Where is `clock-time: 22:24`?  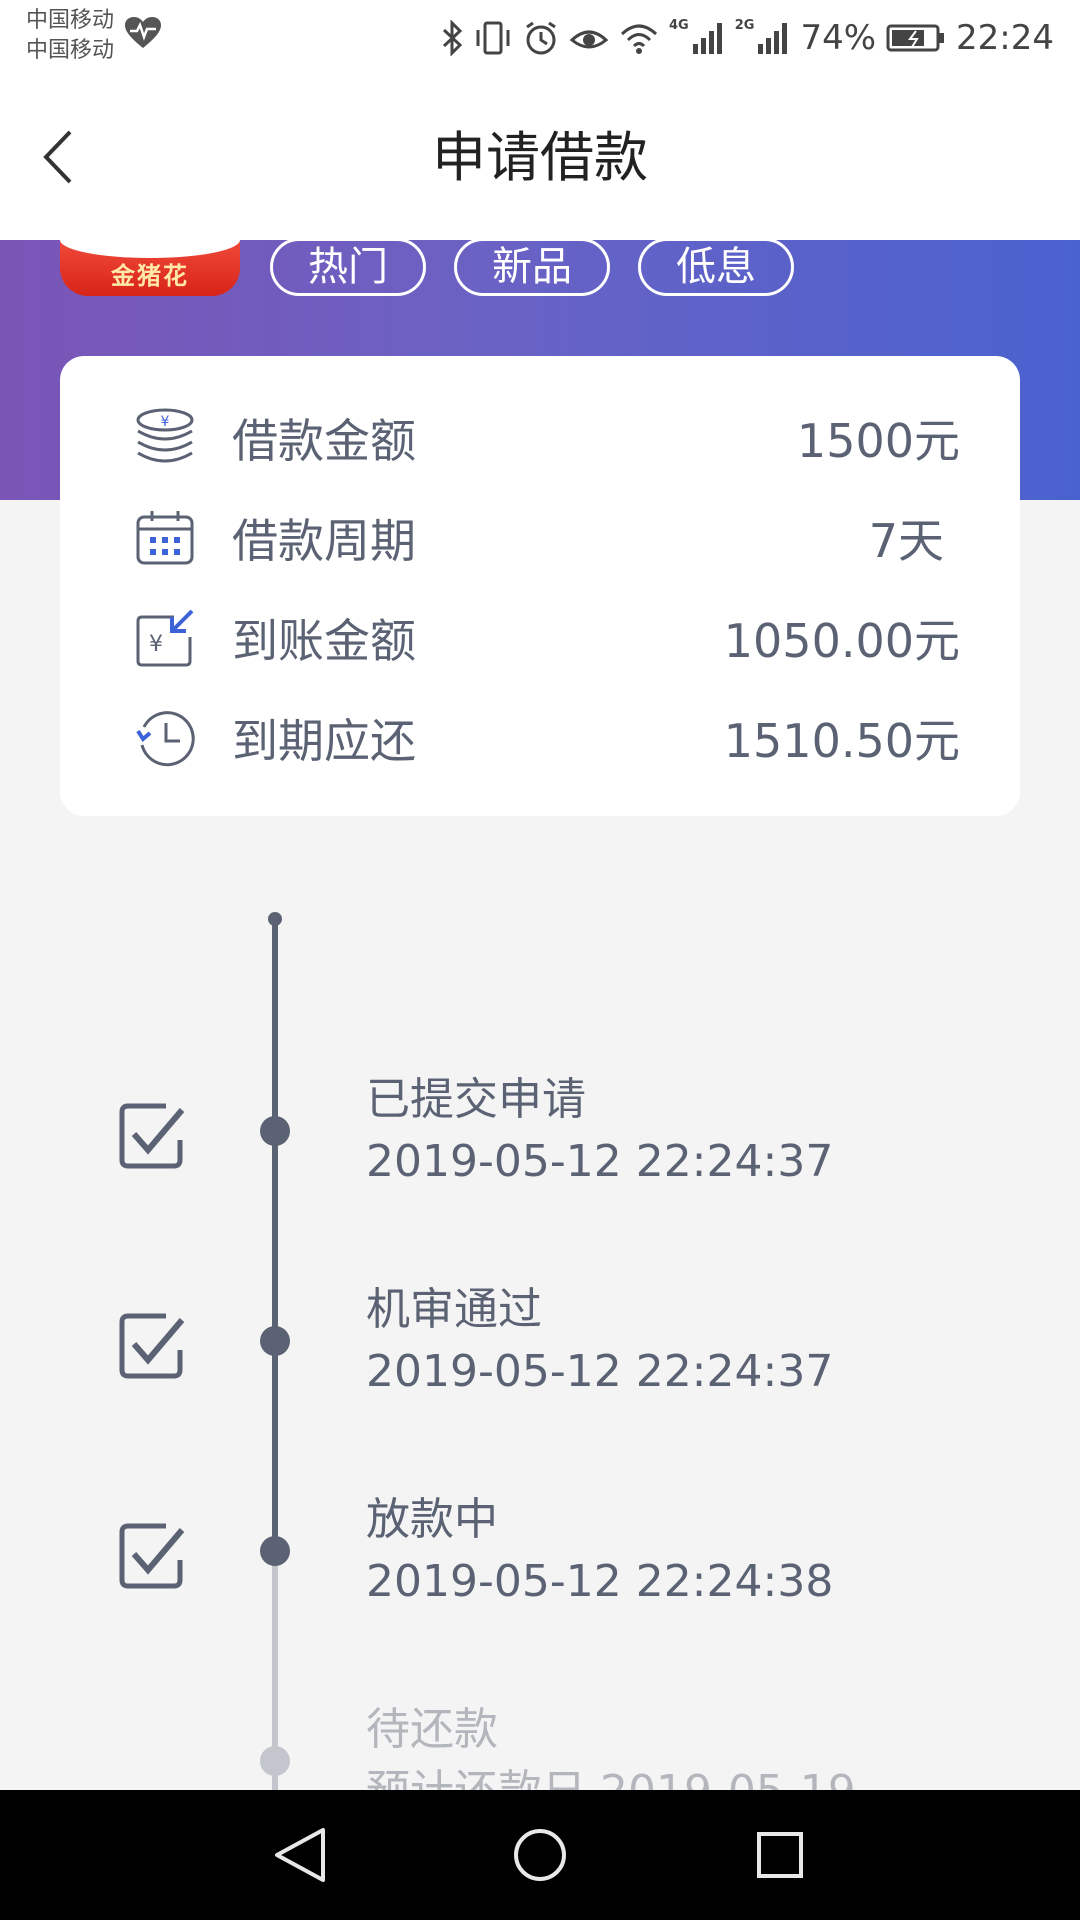 clock-time: 22:24 is located at coordinates (1005, 38).